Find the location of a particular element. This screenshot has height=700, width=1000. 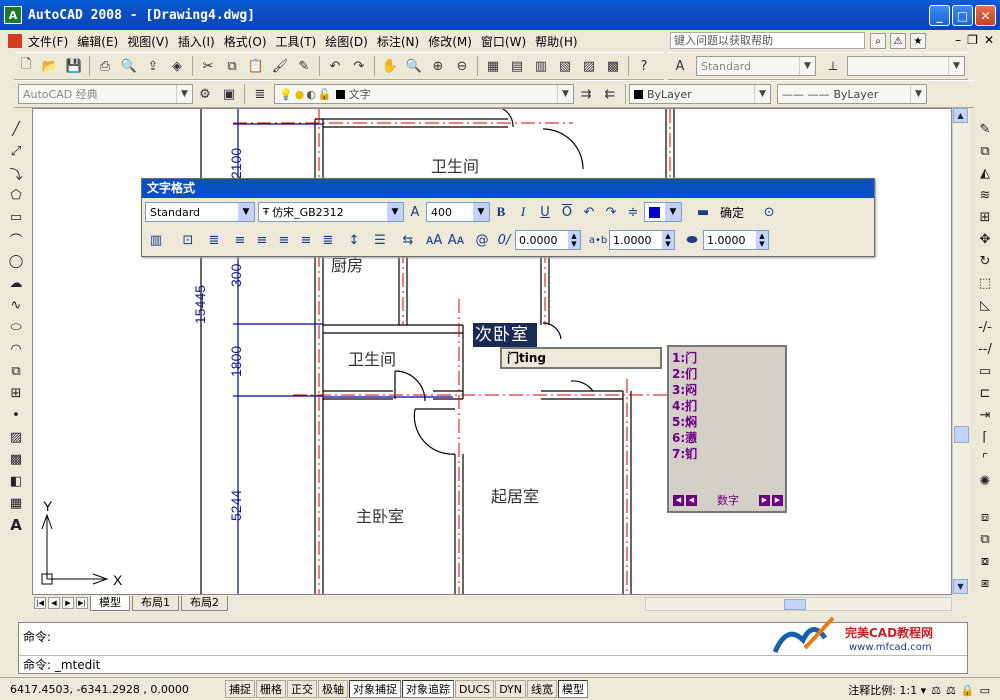

tf-underline-button: U is located at coordinates (545, 212).